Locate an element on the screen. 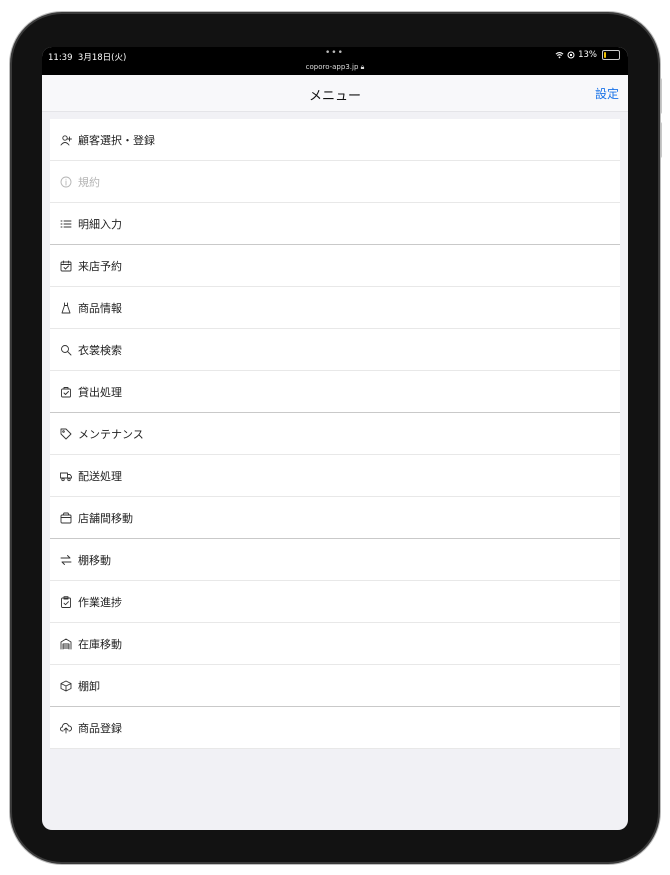 Image resolution: width=670 pixels, height=875 pixels. menu-item-9: 店舗間移動 is located at coordinates (335, 518).